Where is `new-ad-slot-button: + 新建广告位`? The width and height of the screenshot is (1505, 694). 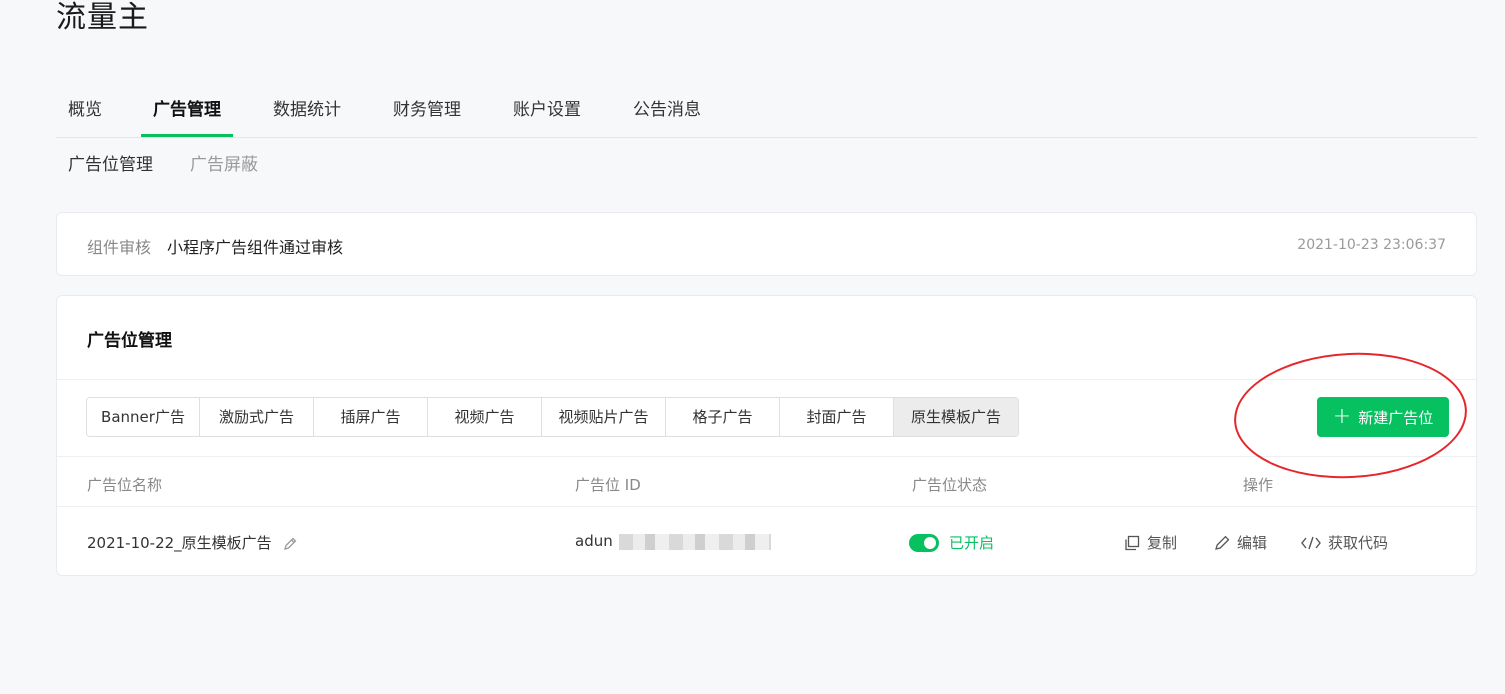 new-ad-slot-button: + 新建广告位 is located at coordinates (1383, 417).